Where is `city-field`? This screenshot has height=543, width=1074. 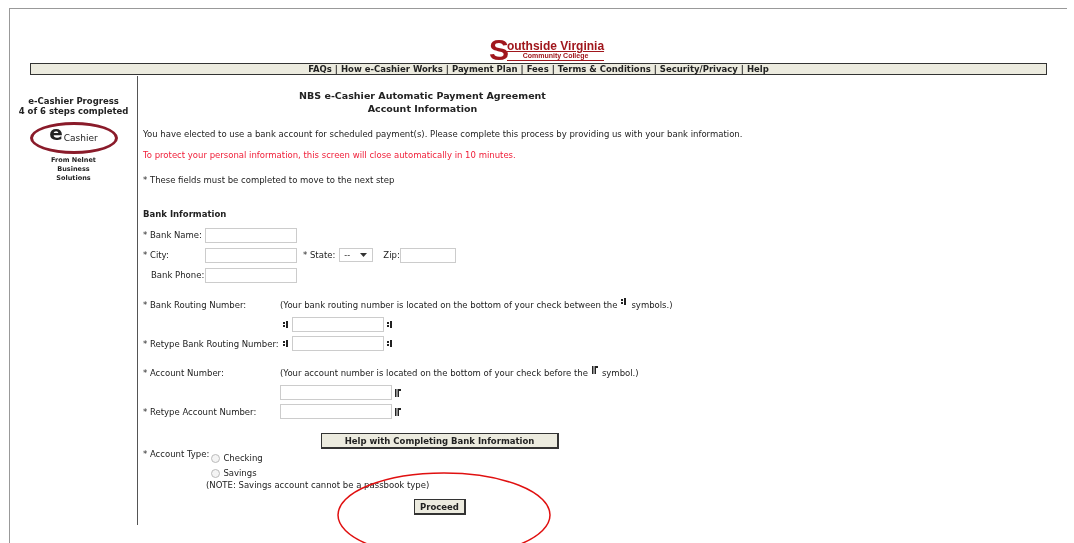
city-field is located at coordinates (251, 255).